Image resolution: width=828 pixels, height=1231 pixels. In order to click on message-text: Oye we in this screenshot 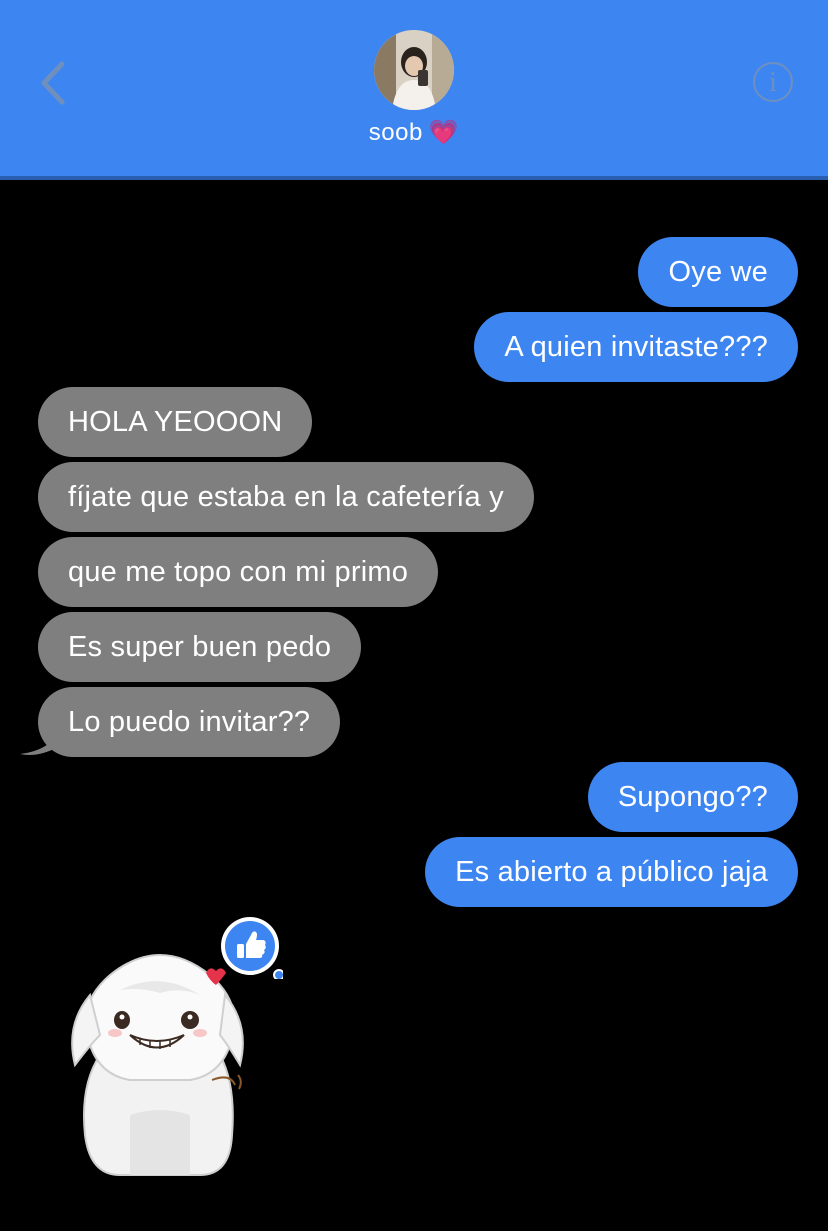, I will do `click(718, 272)`.